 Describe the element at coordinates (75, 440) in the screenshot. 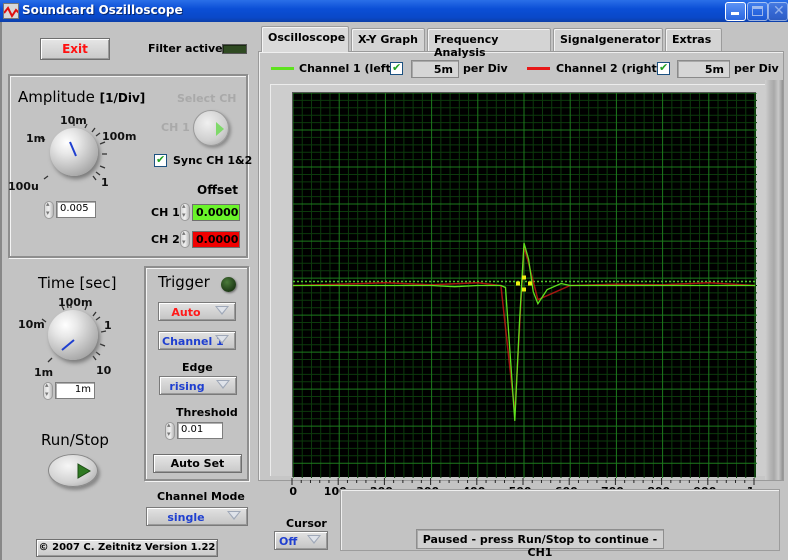

I see `run-stop-label: Run/Stop` at that location.